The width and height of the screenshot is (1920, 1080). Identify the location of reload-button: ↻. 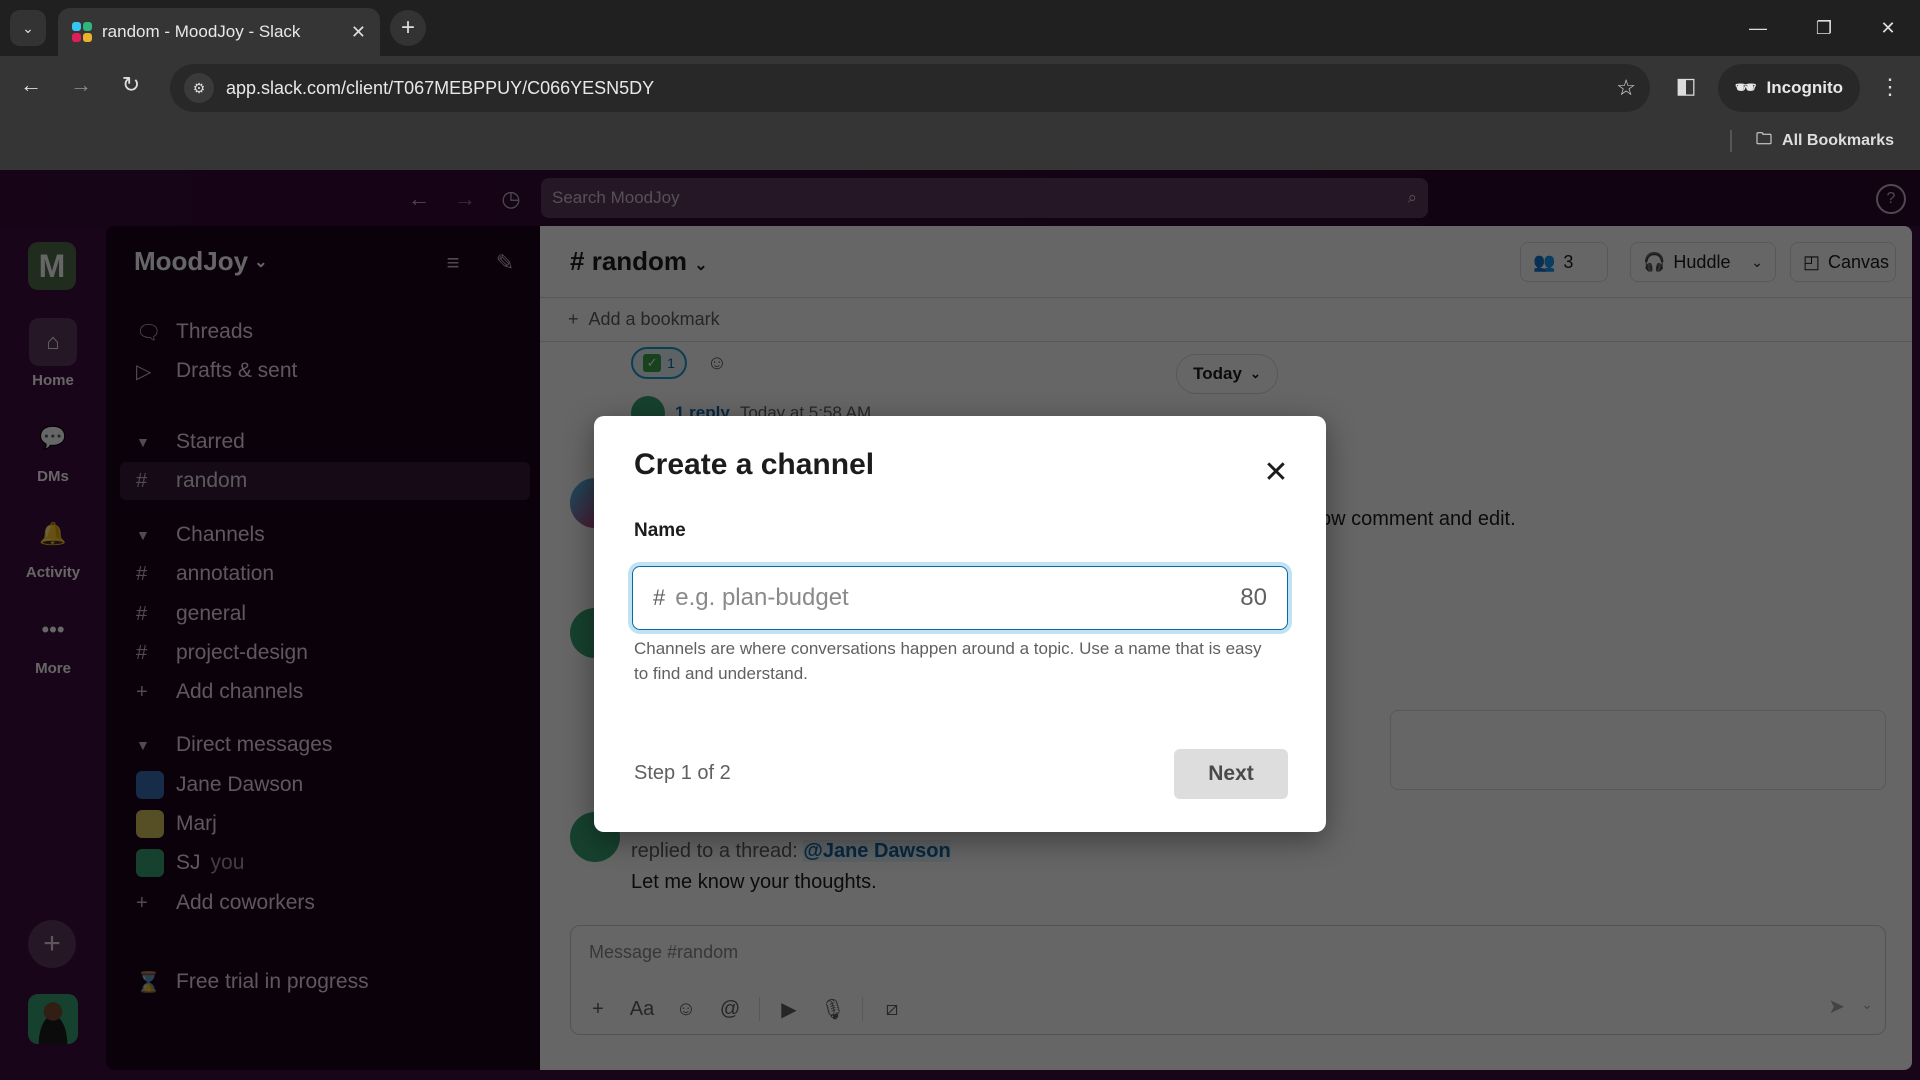
(131, 85).